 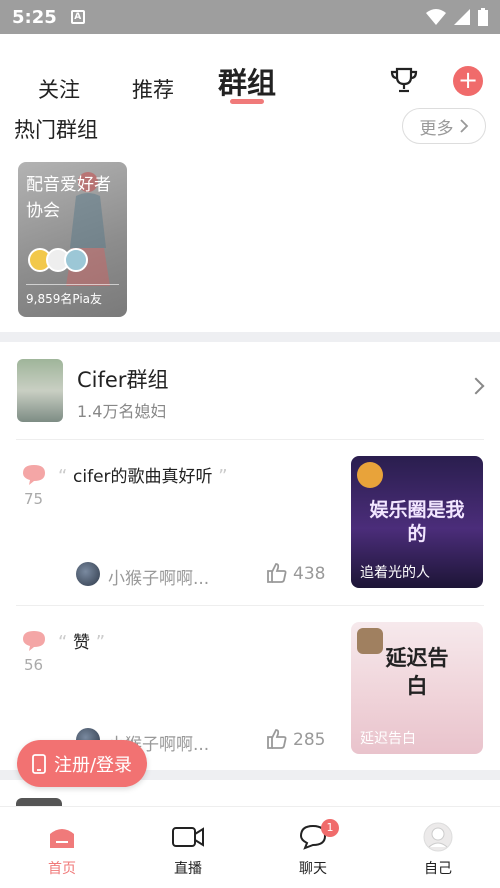 I want to click on top-tabs: 关注 推荐 群组 +, so click(x=250, y=80).